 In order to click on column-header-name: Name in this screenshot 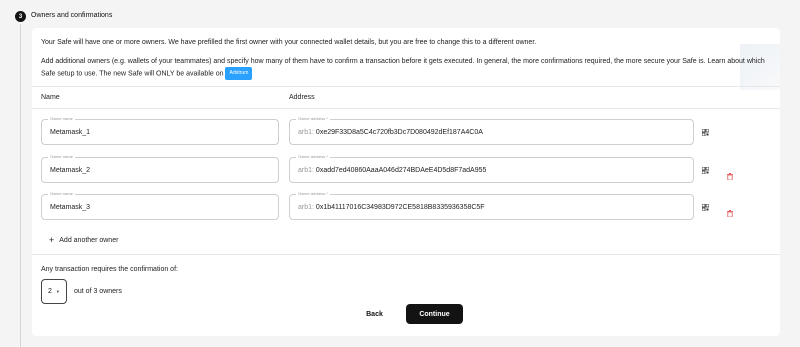, I will do `click(50, 97)`.